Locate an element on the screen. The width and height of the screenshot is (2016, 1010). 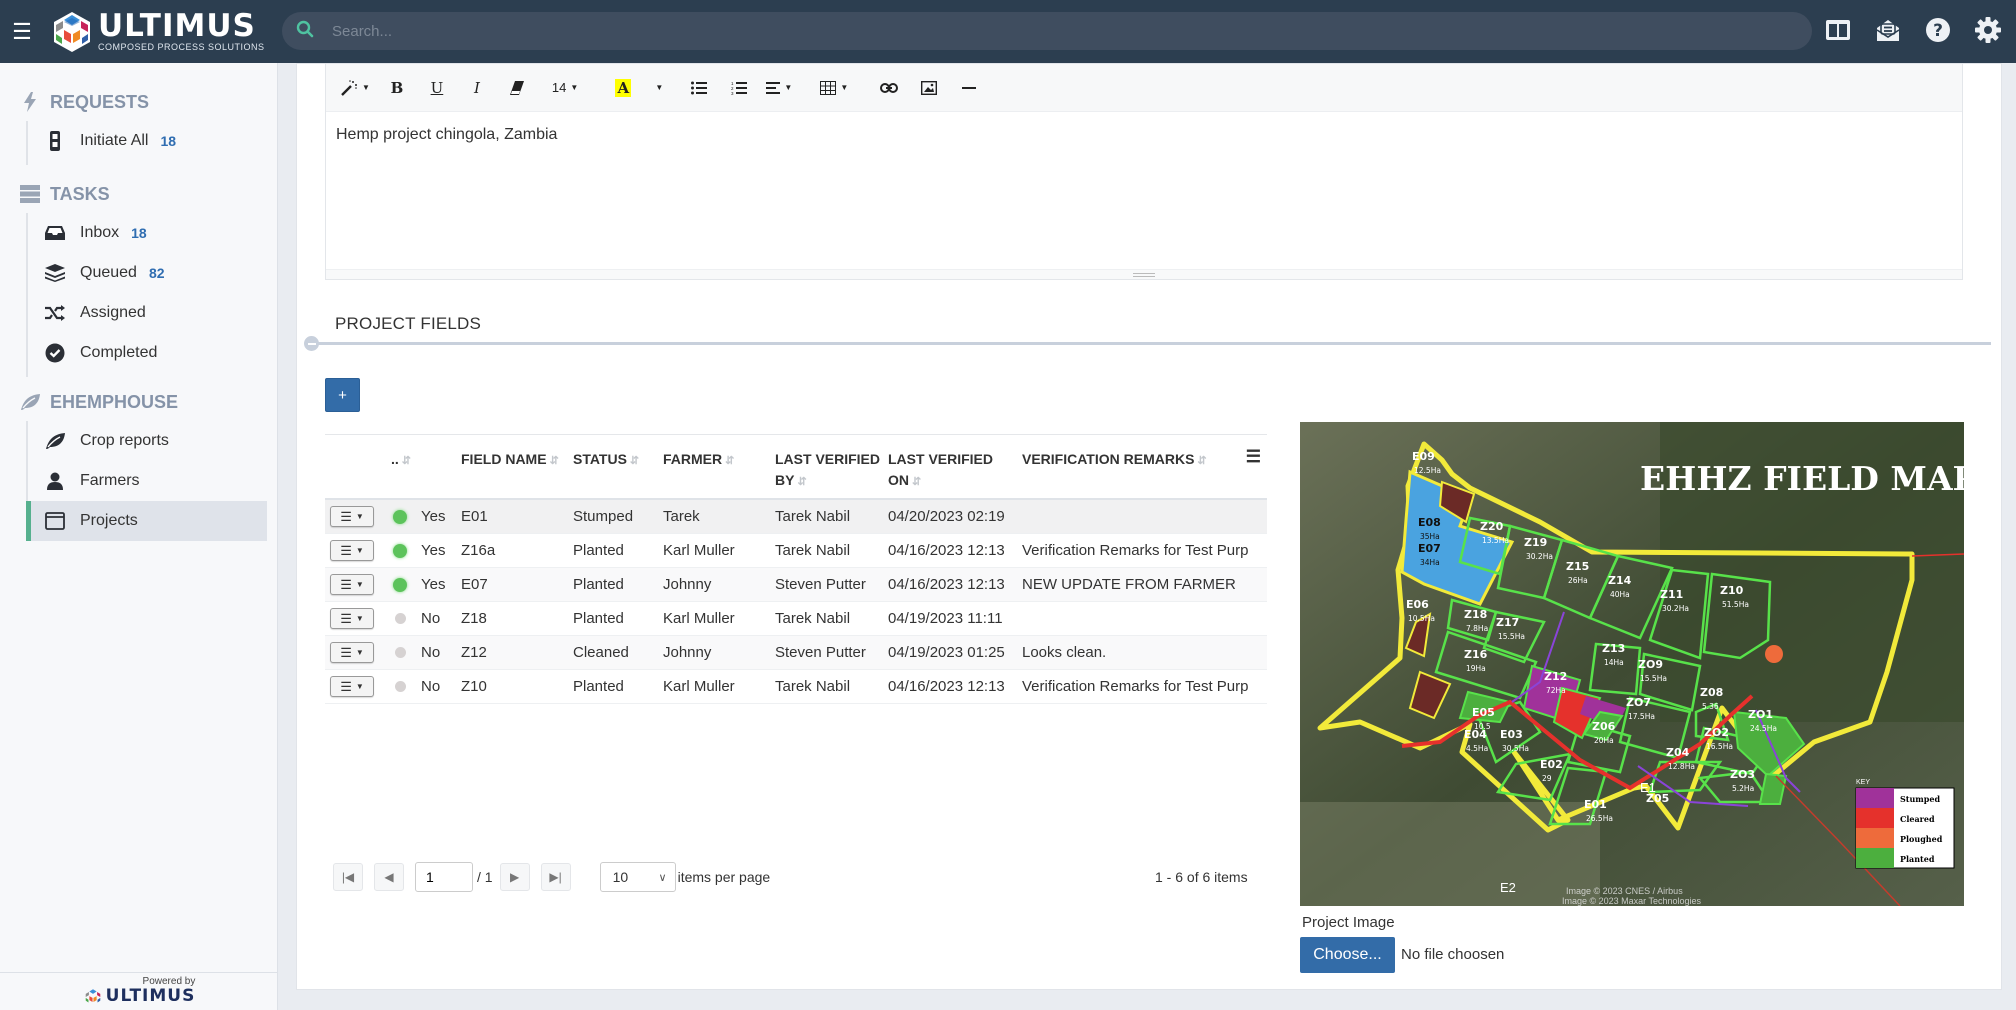
horizontal-rule-button is located at coordinates (969, 88).